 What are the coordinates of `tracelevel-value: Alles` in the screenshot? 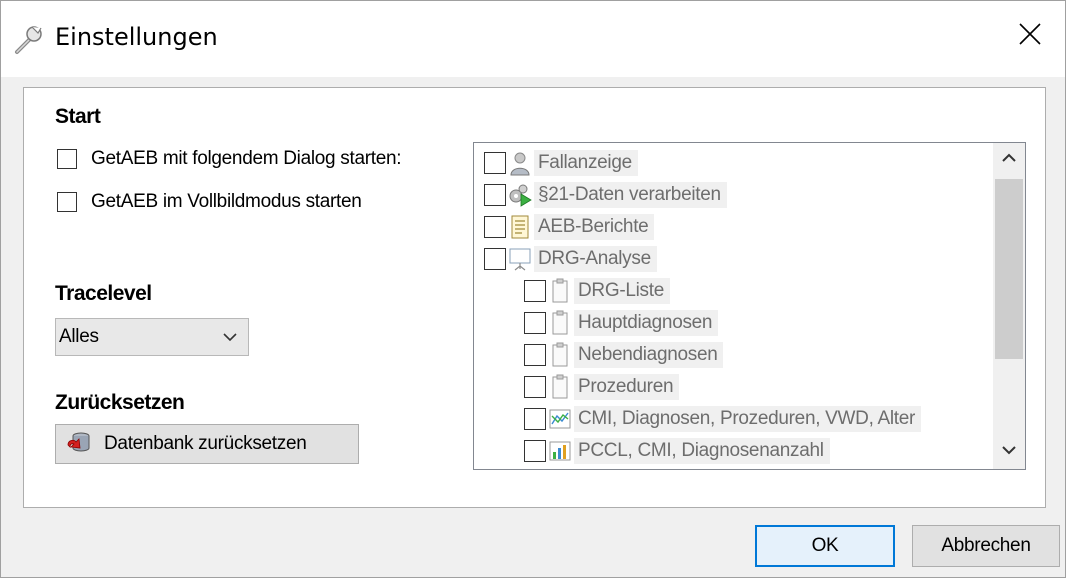 It's located at (79, 336).